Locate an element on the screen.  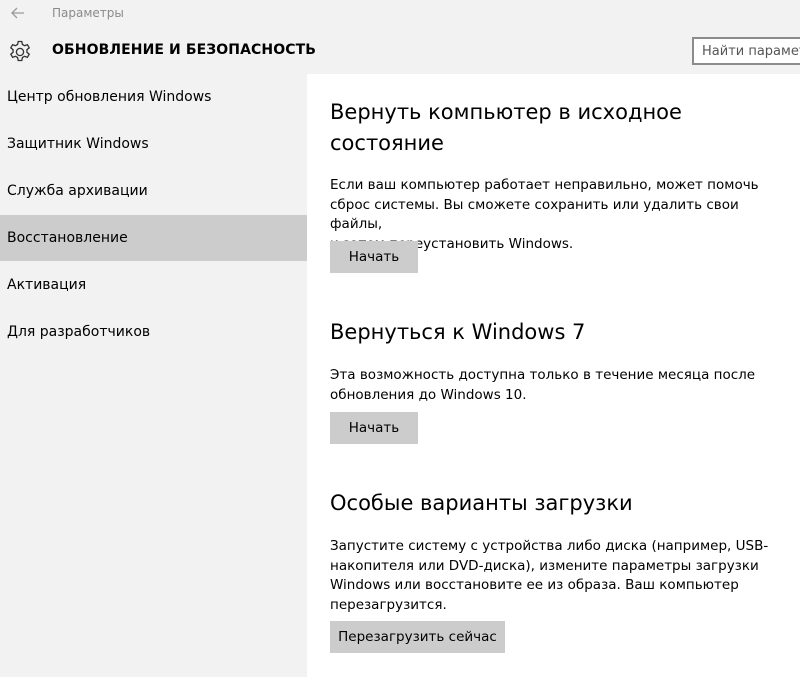
app-title: Параметры is located at coordinates (88, 13).